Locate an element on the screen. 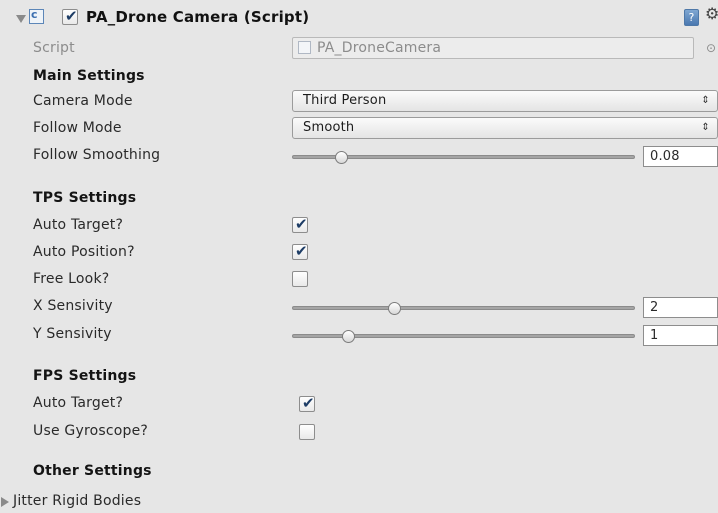 Image resolution: width=718 pixels, height=513 pixels. main-settings-header: Main Settings is located at coordinates (89, 76).